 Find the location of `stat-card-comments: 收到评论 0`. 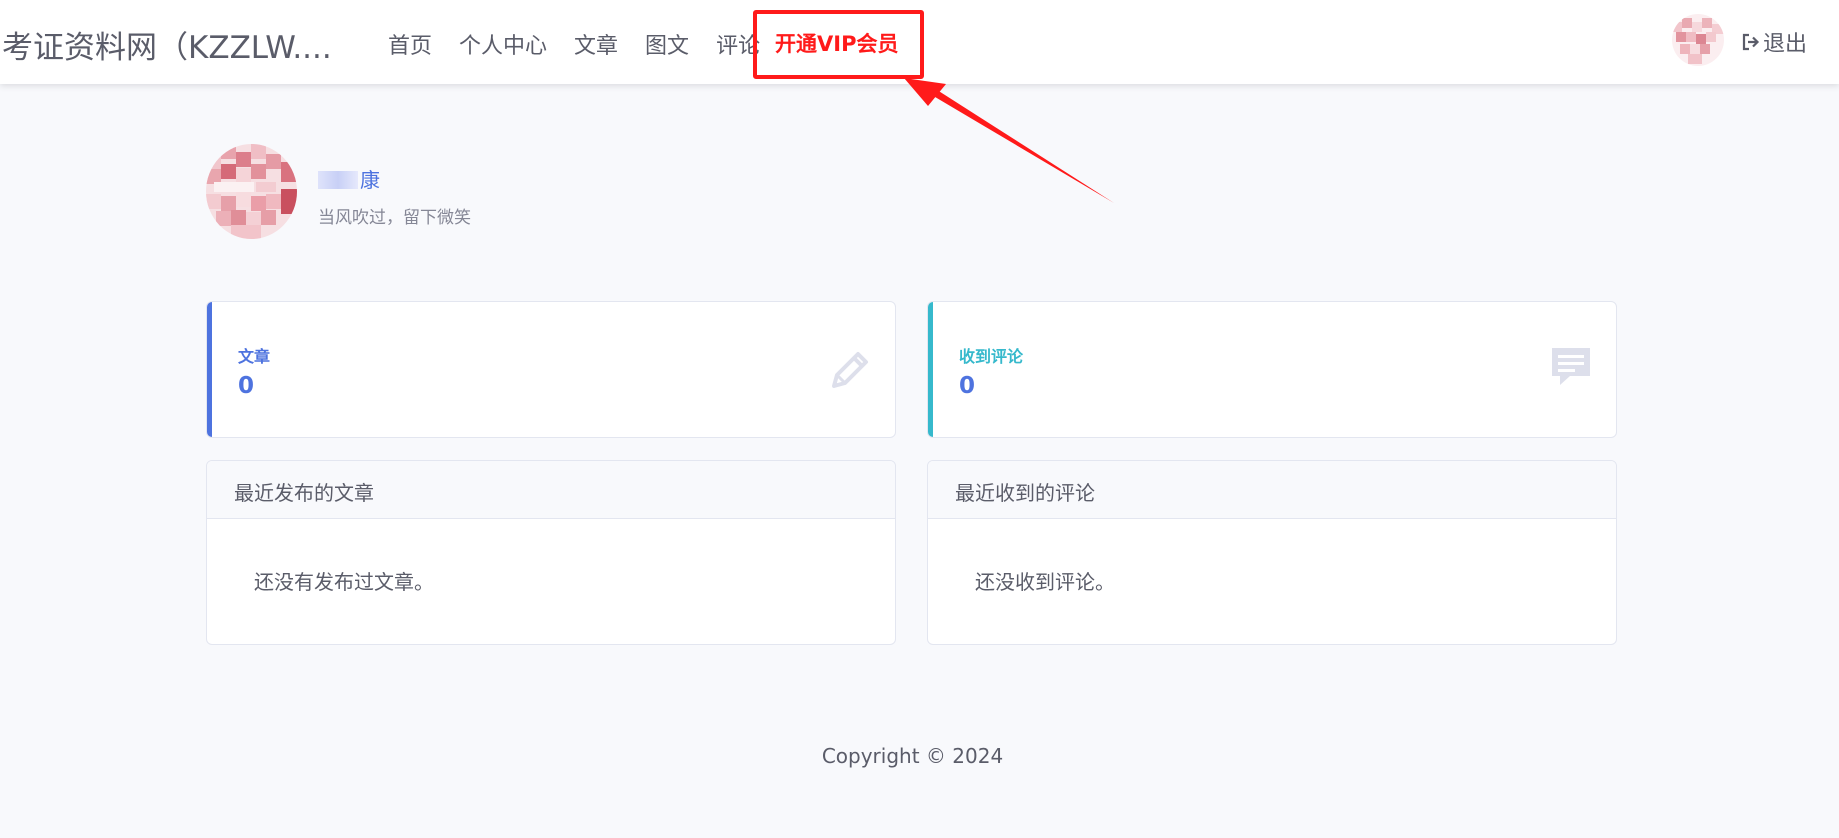

stat-card-comments: 收到评论 0 is located at coordinates (1272, 369).